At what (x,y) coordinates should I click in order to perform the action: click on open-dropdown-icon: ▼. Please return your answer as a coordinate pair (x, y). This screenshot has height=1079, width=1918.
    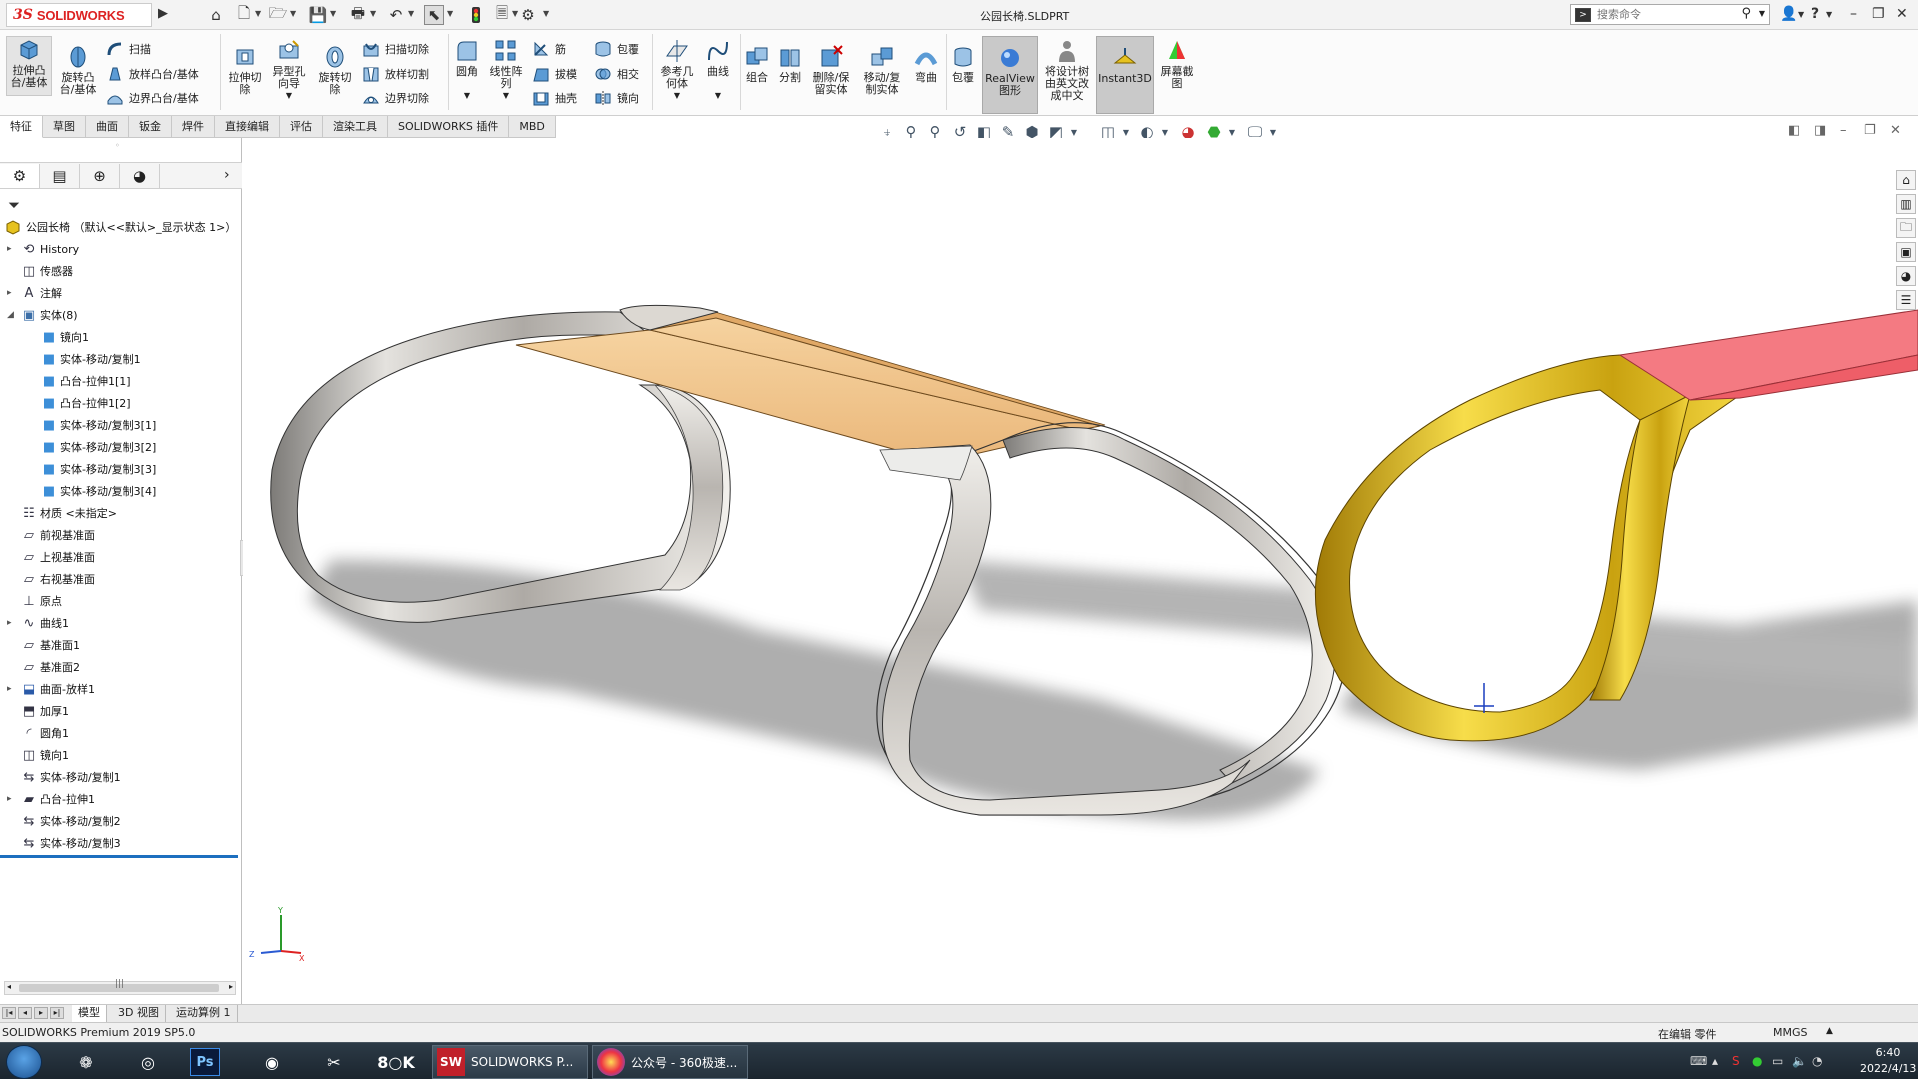
    Looking at the image, I should click on (293, 13).